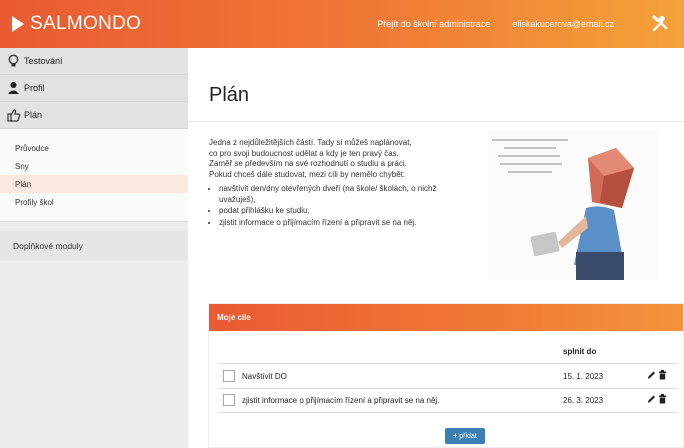  Describe the element at coordinates (573, 205) in the screenshot. I see `box-head-illustration` at that location.